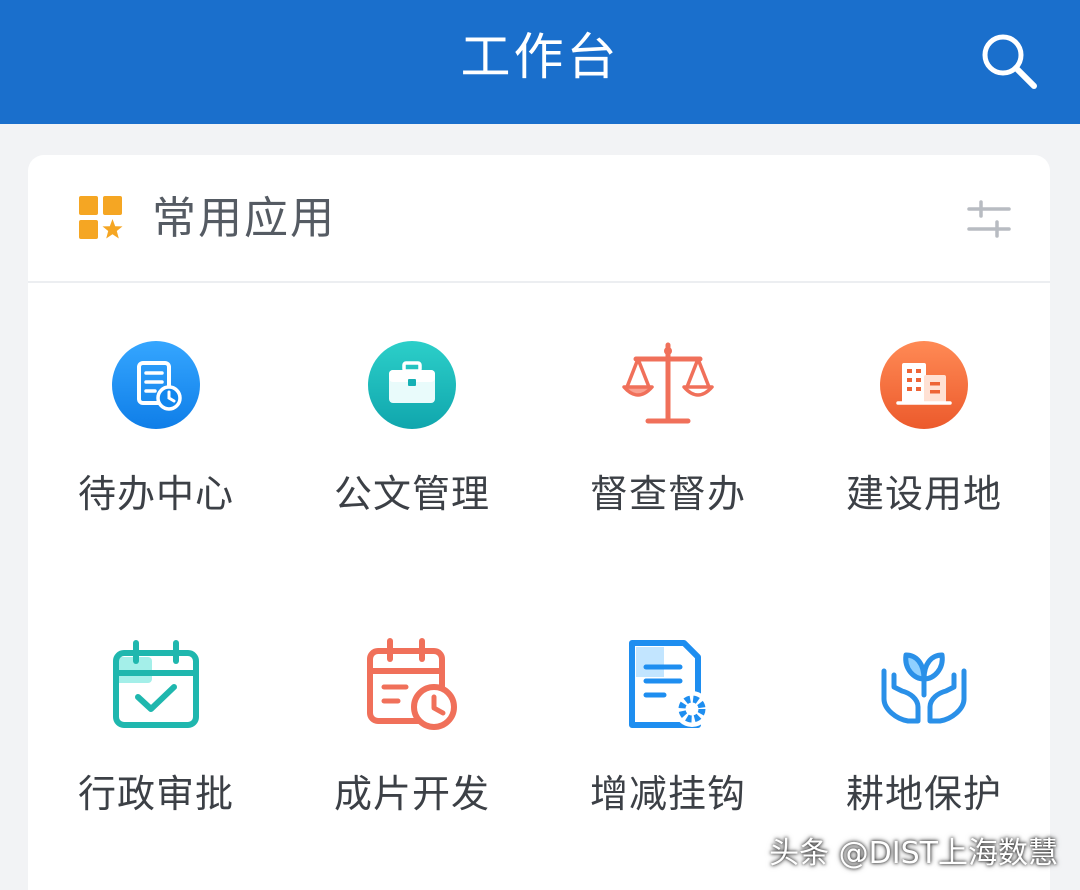  I want to click on app-farmland-protection: 耕地保护, so click(924, 723).